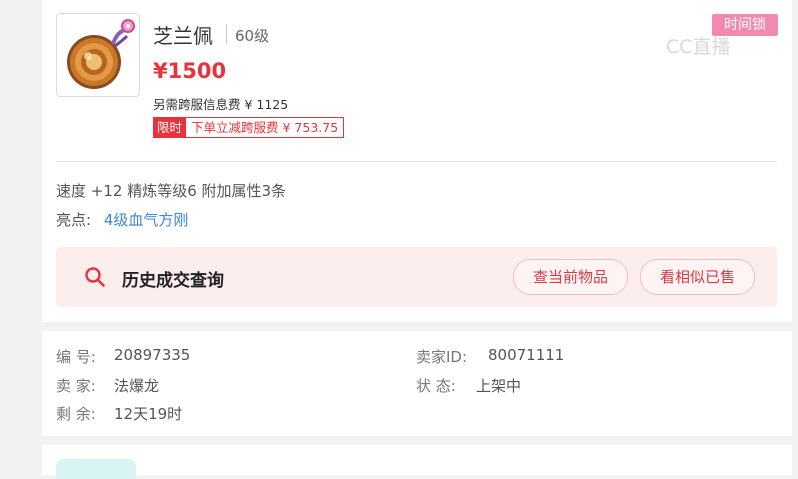 This screenshot has width=798, height=479. I want to click on remaining-time-label: 剩 余:, so click(76, 414).